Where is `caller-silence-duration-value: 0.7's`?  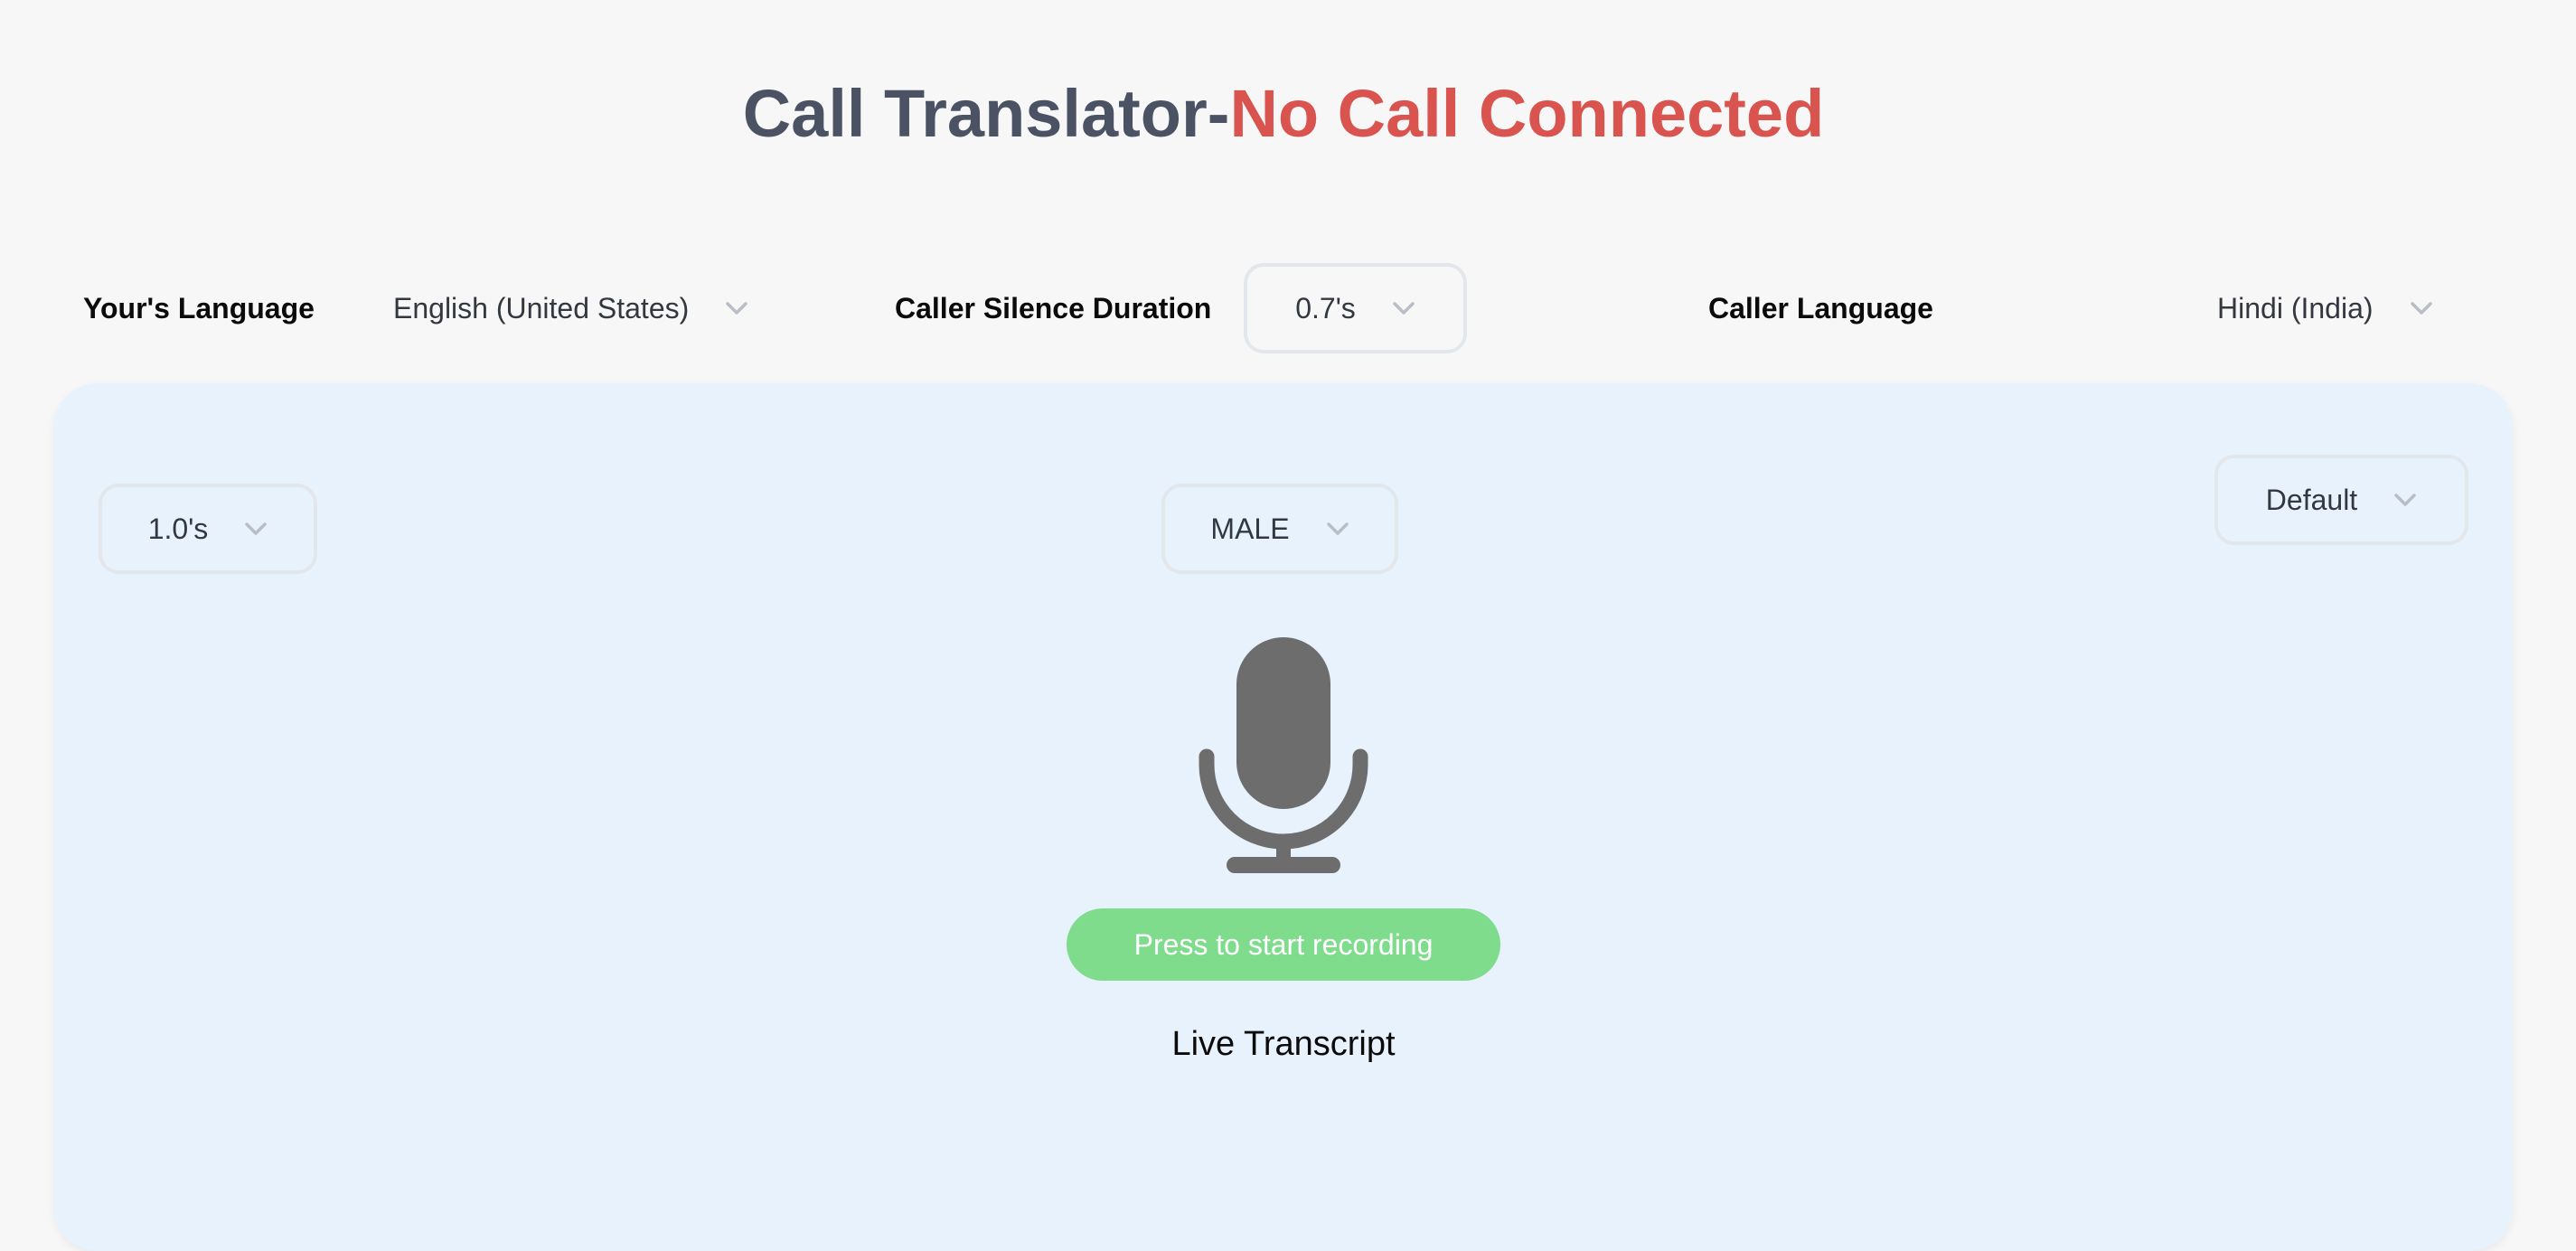
caller-silence-duration-value: 0.7's is located at coordinates (1326, 308).